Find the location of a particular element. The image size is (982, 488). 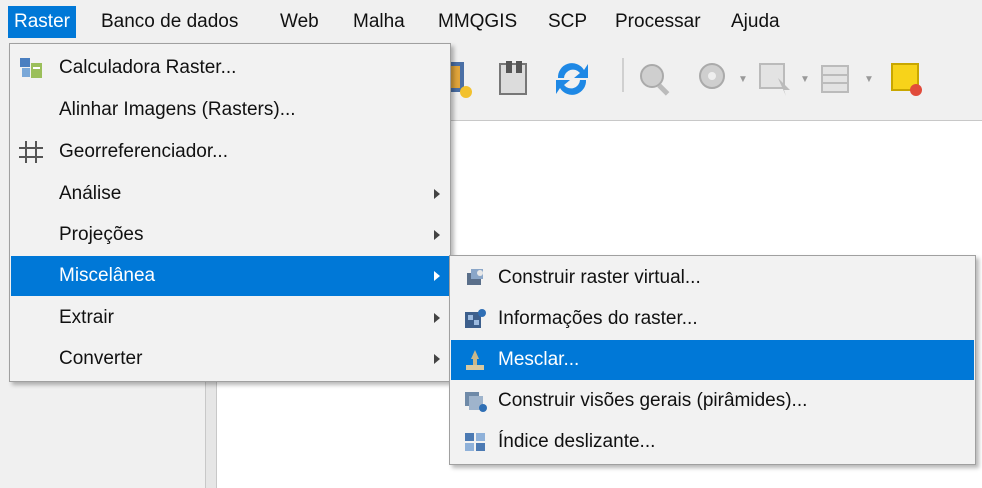

attribute-table-icon is located at coordinates (838, 79).